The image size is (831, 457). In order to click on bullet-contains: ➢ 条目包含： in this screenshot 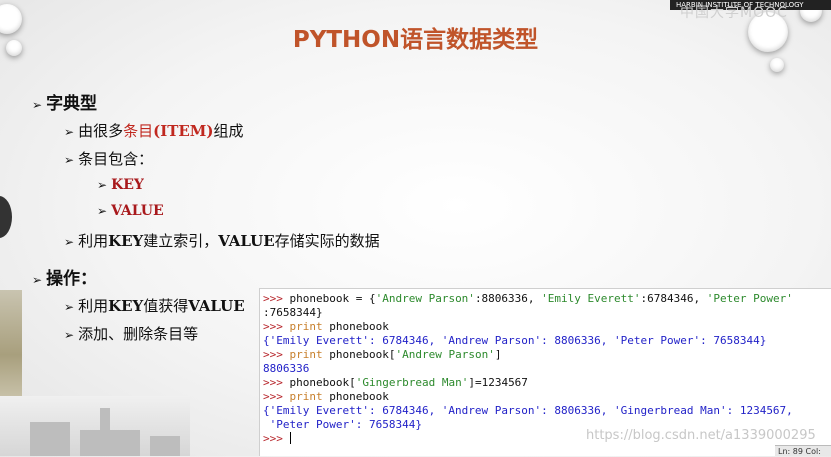, I will do `click(109, 159)`.